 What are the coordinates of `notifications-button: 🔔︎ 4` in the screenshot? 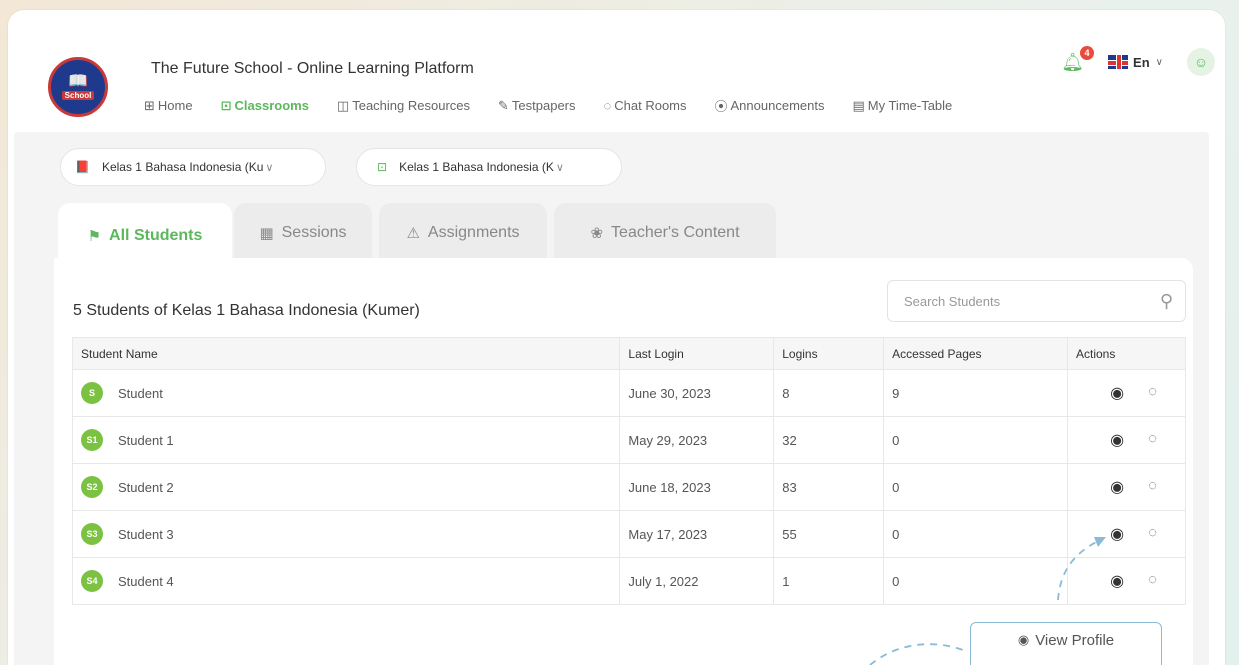 It's located at (1078, 59).